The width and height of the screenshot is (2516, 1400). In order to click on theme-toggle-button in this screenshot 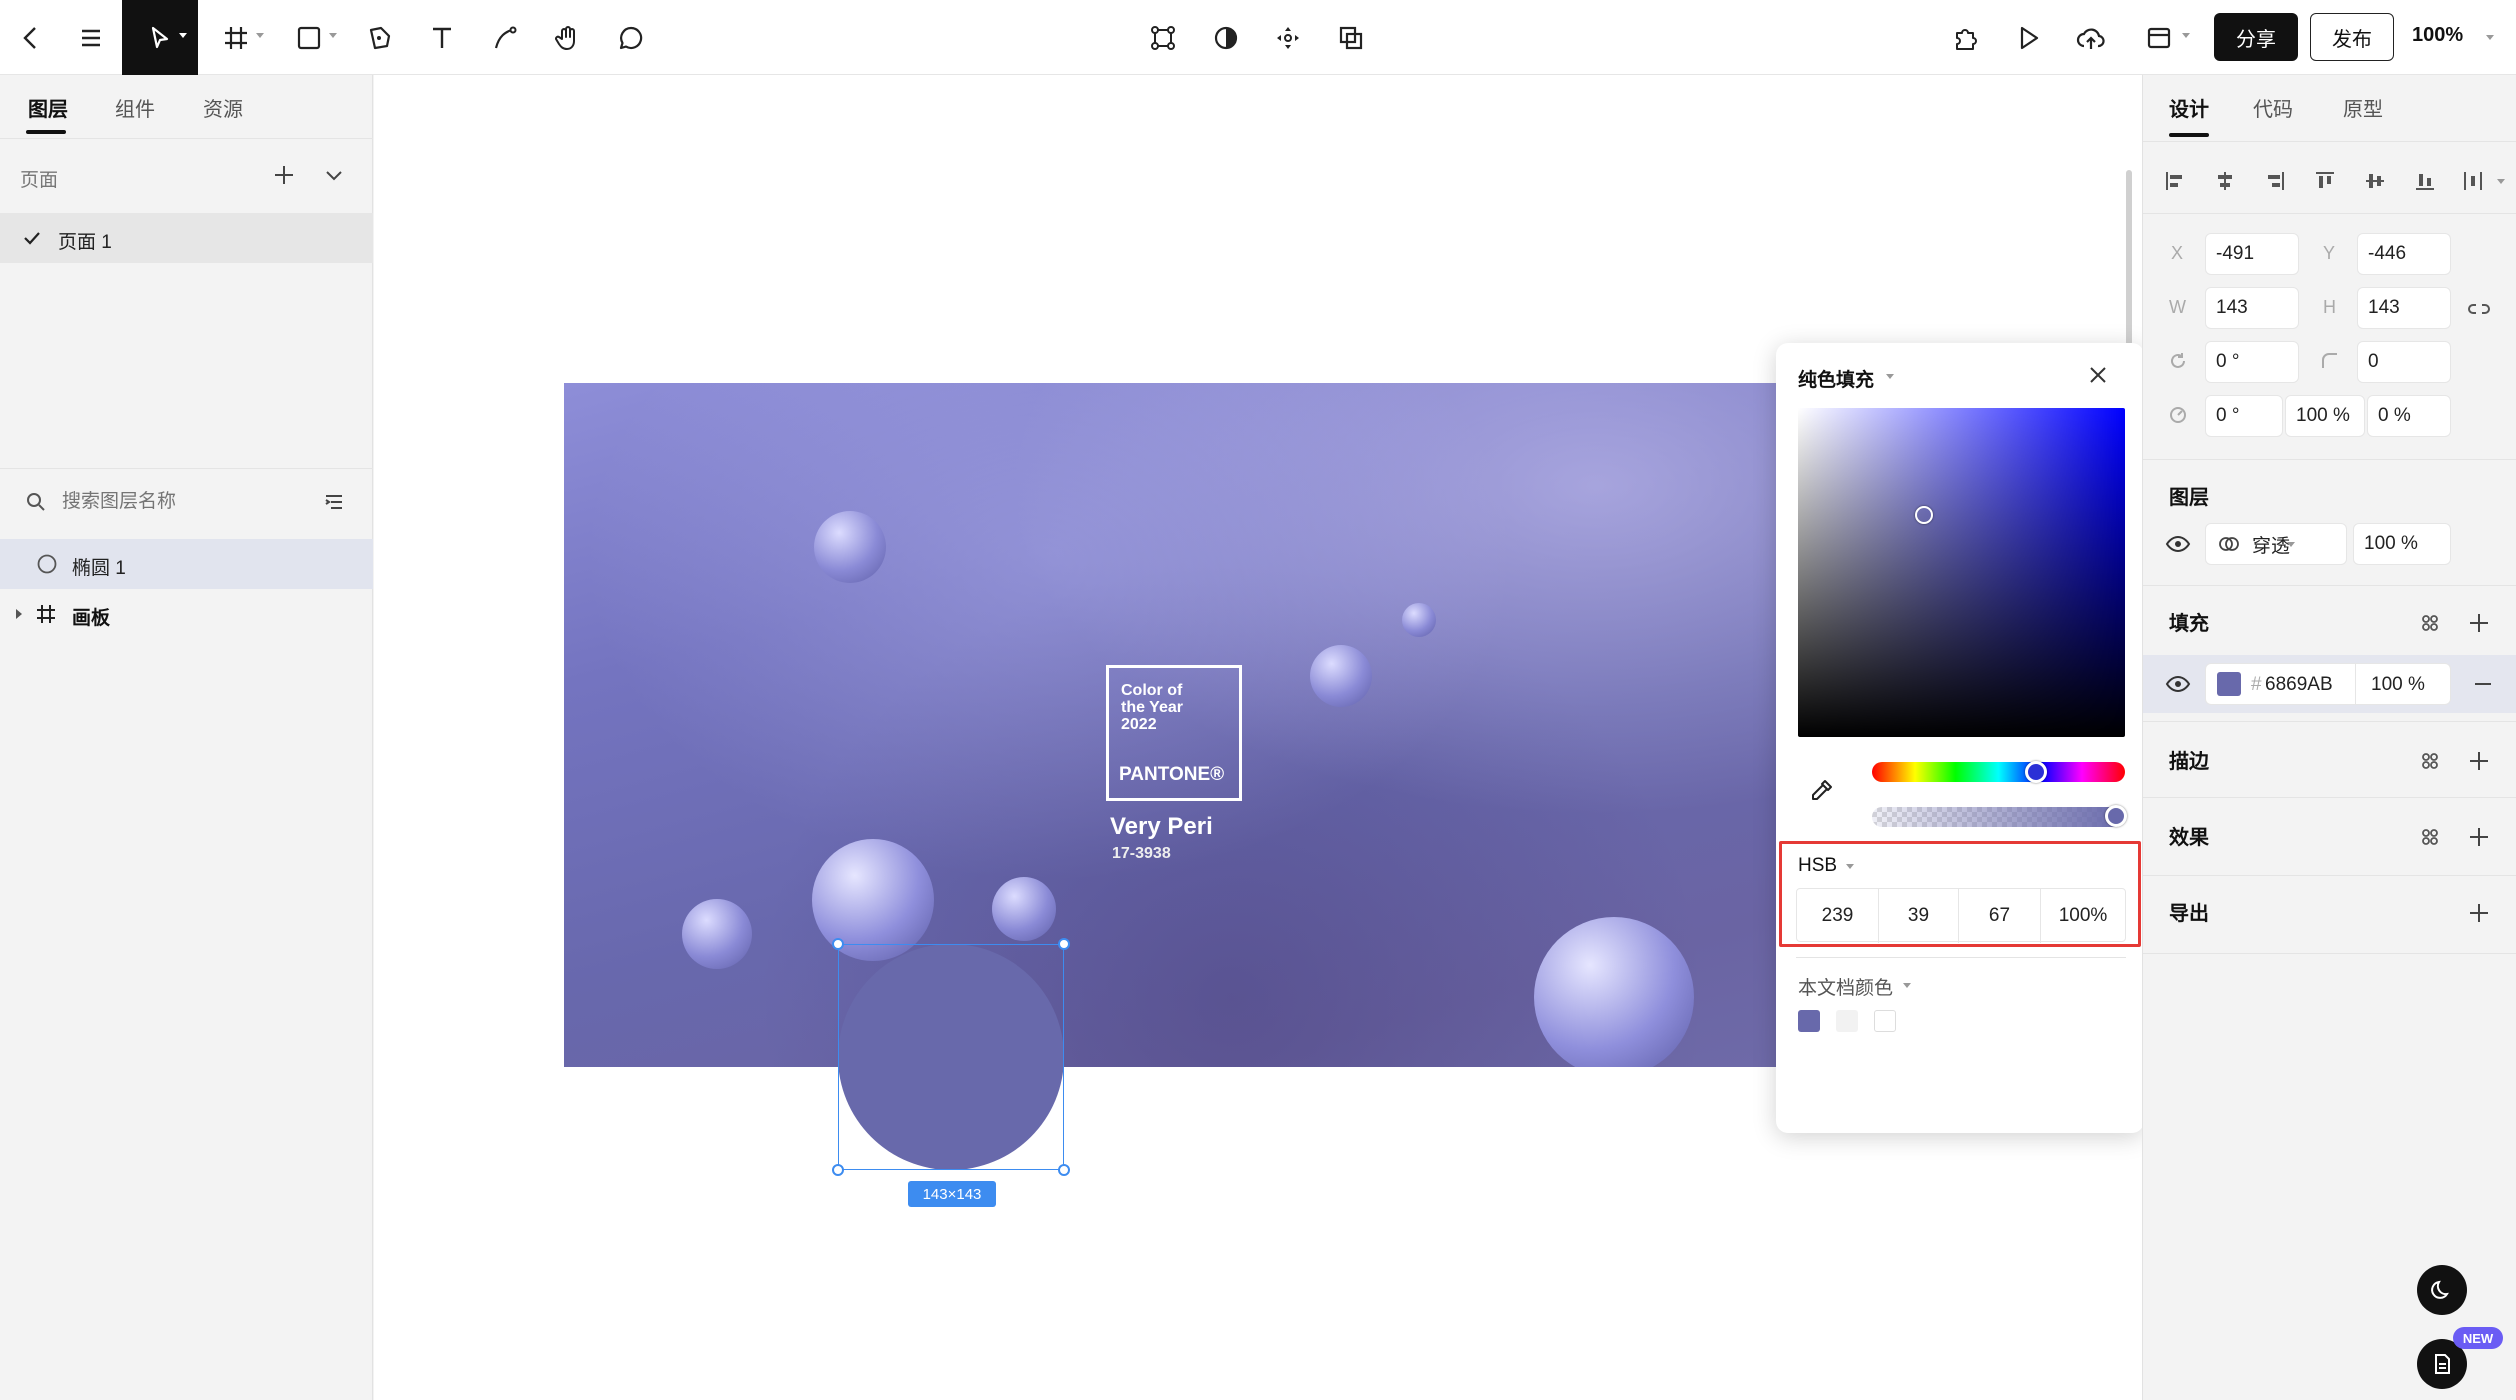, I will do `click(2442, 1290)`.